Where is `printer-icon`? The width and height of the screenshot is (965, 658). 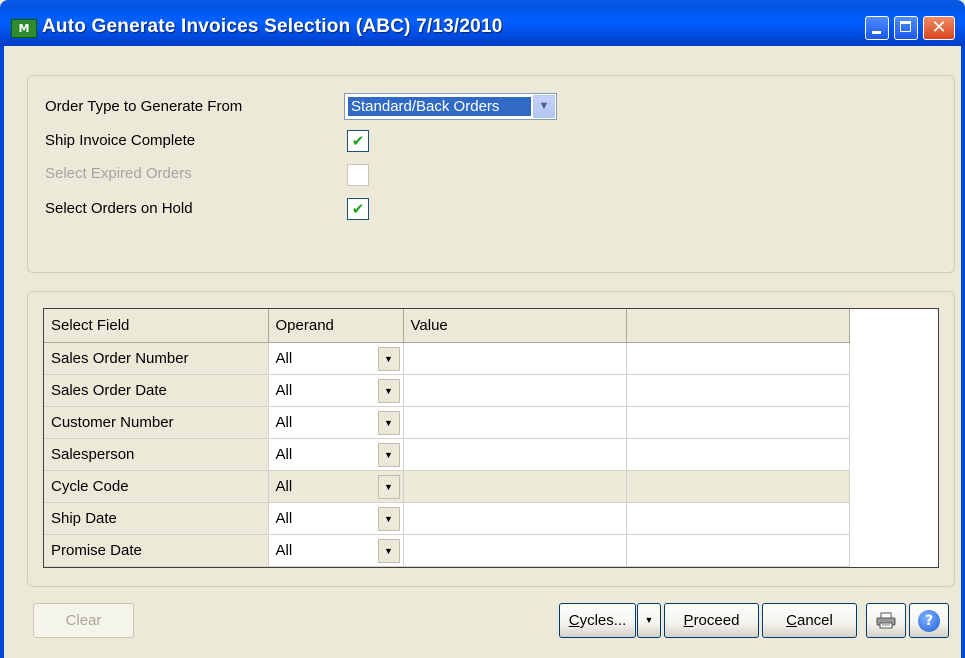
printer-icon is located at coordinates (886, 620).